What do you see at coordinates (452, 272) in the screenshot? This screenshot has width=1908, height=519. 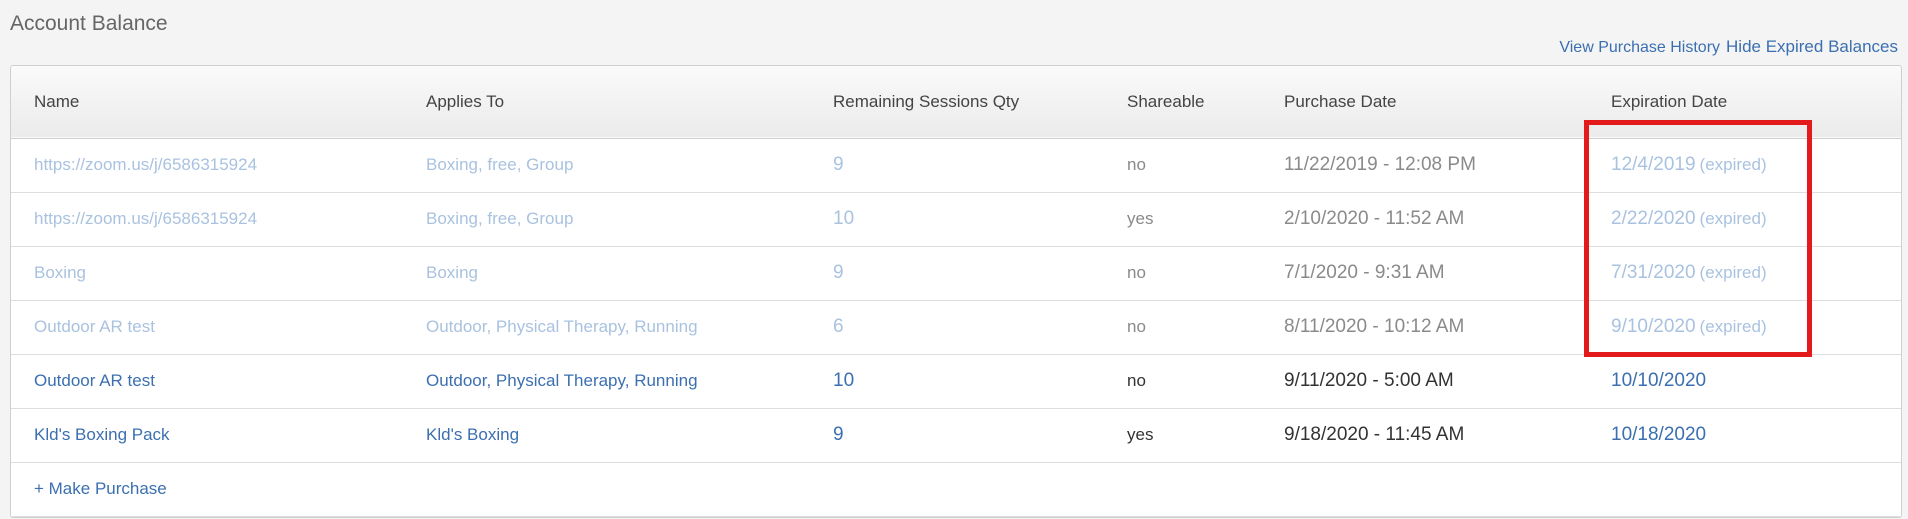 I see `applies-to-link: Boxing` at bounding box center [452, 272].